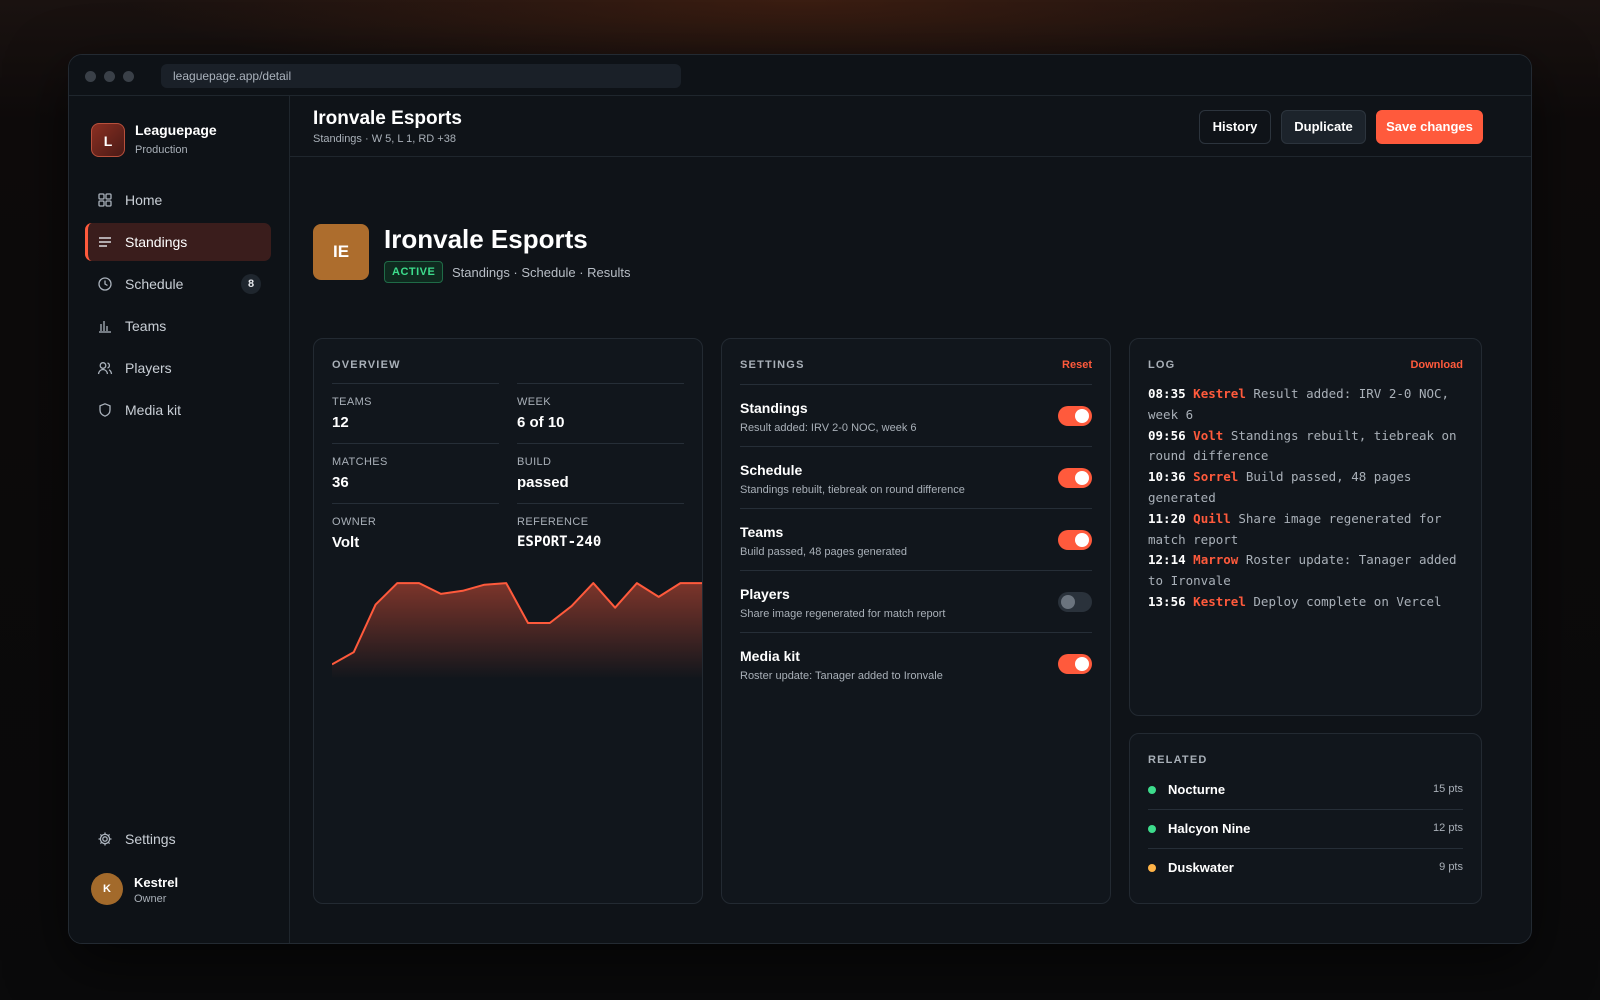 The height and width of the screenshot is (1000, 1600). I want to click on field-value: 36, so click(340, 482).